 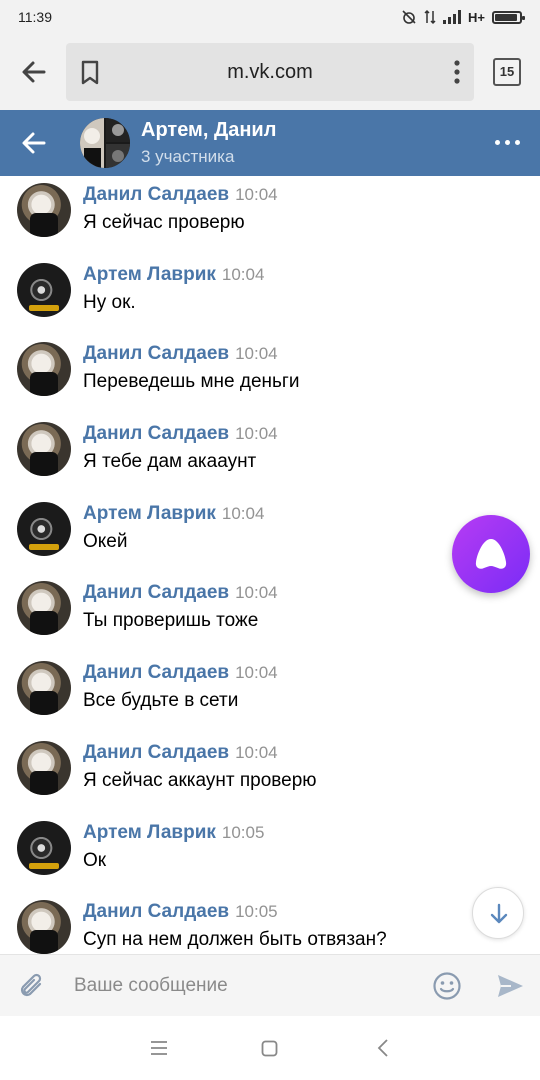 I want to click on scroll-down-icon, so click(x=499, y=913).